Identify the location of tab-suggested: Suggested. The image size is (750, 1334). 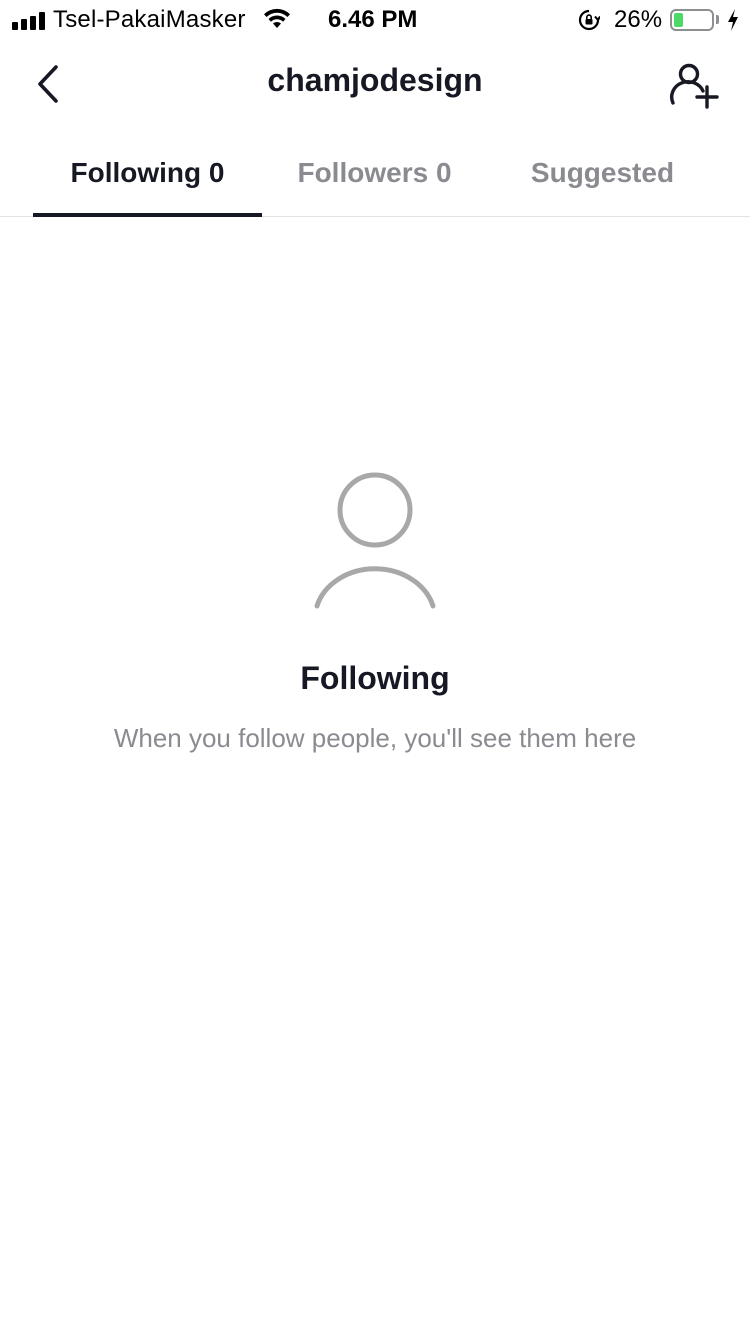
(602, 173).